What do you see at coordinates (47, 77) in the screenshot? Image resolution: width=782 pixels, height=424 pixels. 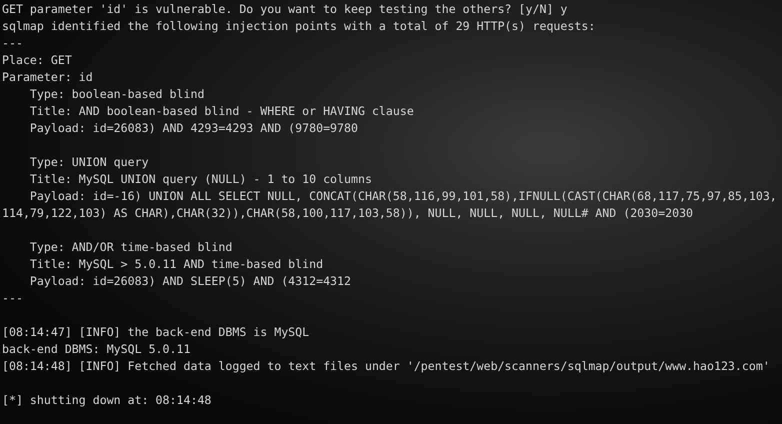 I see `terminal-line: Parameter: id` at bounding box center [47, 77].